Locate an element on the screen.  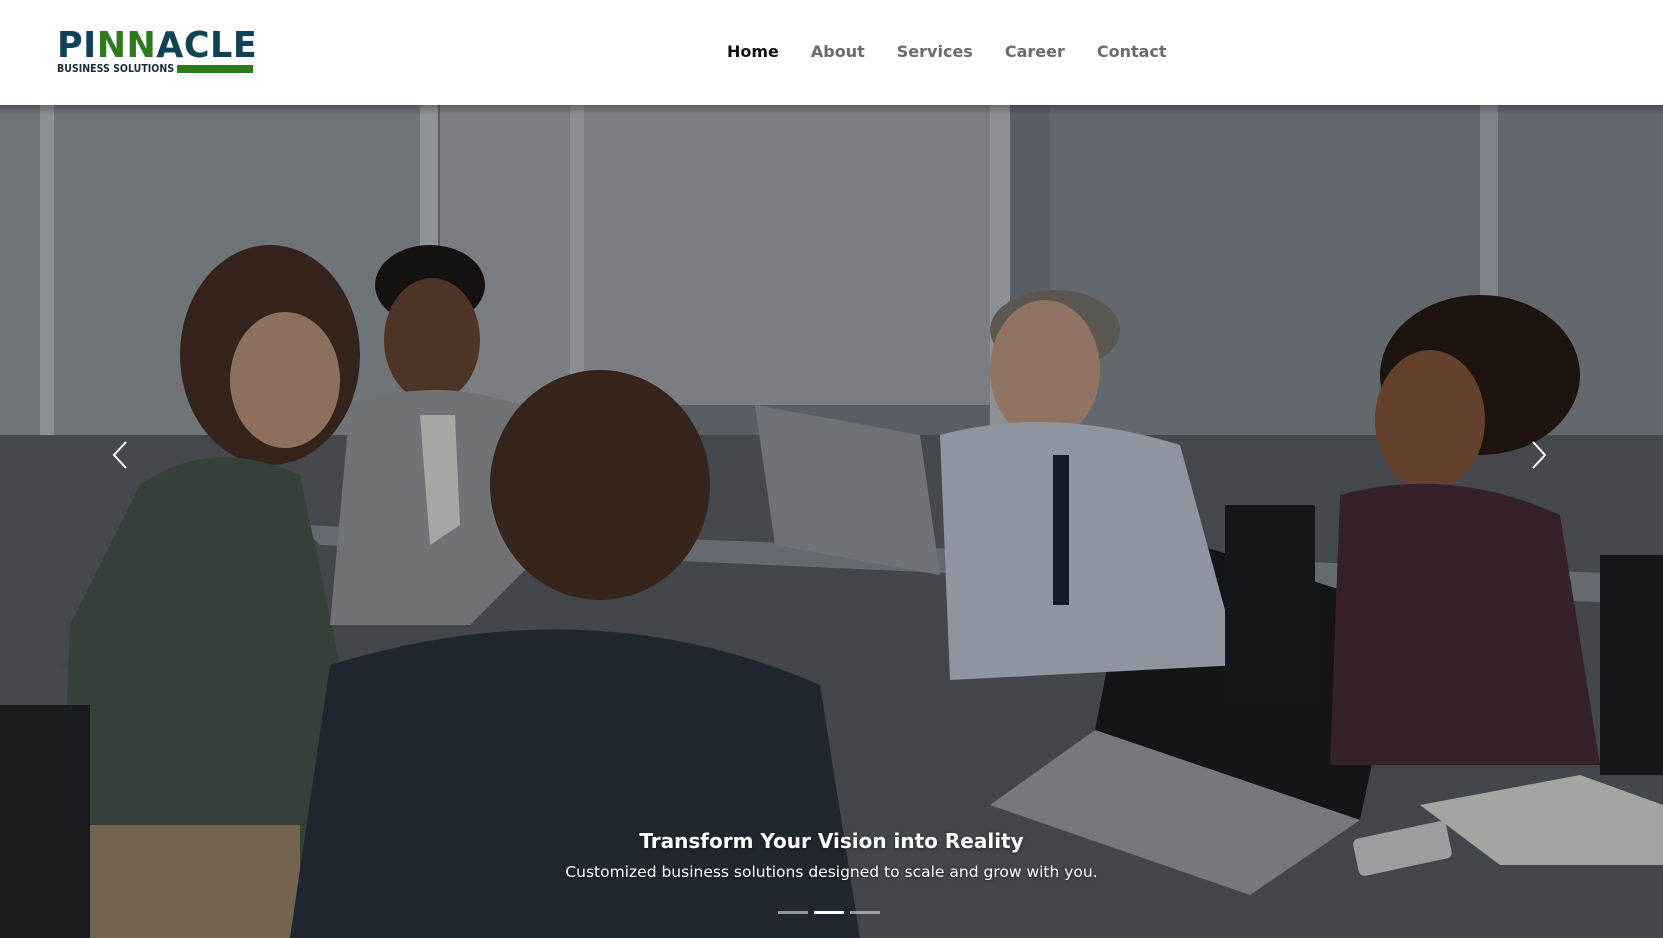
nav-item-contact: Contact is located at coordinates (1132, 51).